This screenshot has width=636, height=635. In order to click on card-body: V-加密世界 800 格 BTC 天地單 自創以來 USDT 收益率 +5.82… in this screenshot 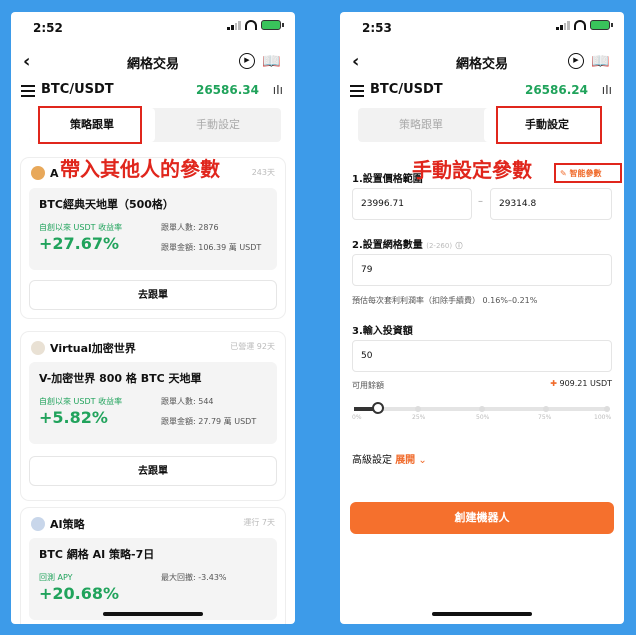, I will do `click(153, 403)`.